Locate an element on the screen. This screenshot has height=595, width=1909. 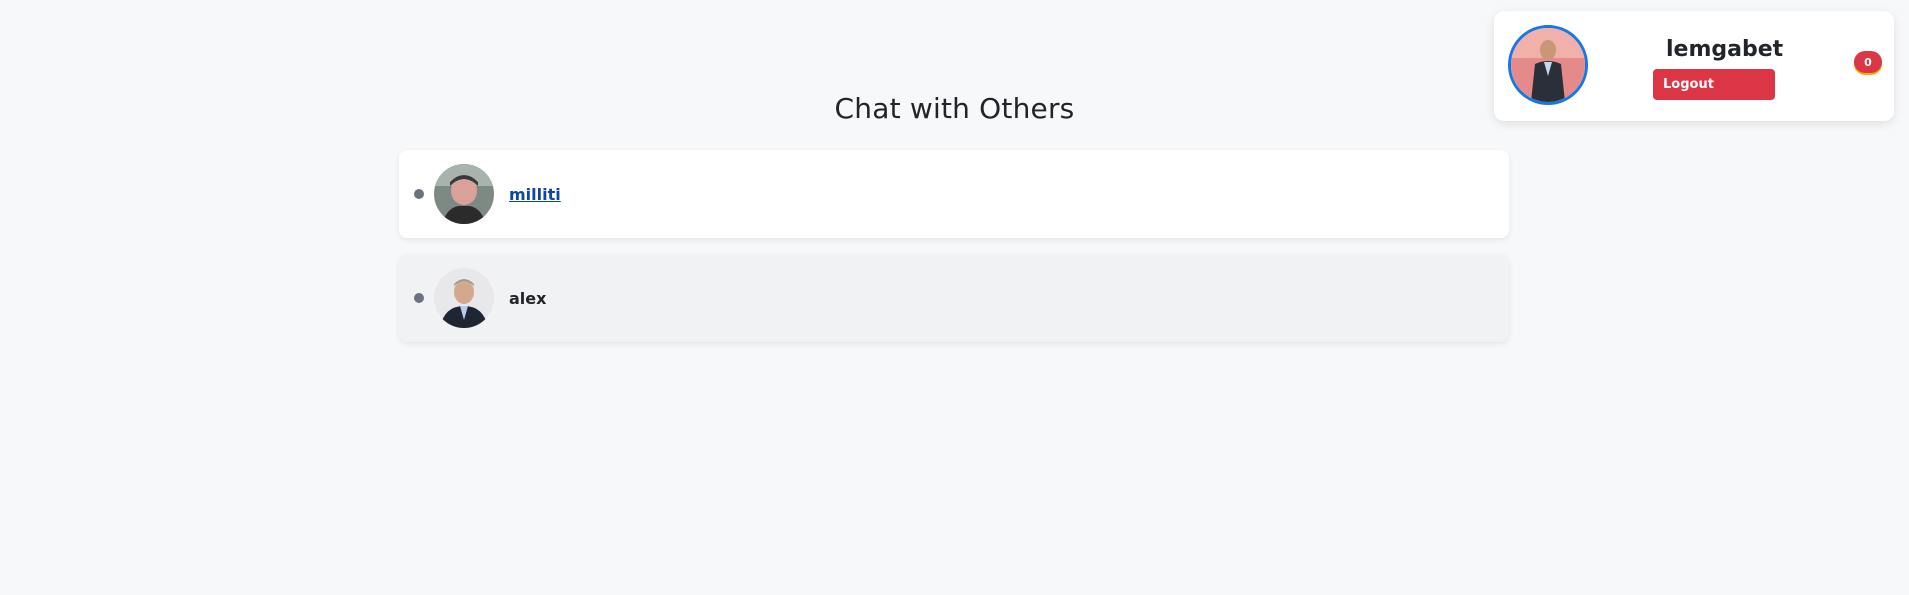
notification-badge: 0 is located at coordinates (1868, 62).